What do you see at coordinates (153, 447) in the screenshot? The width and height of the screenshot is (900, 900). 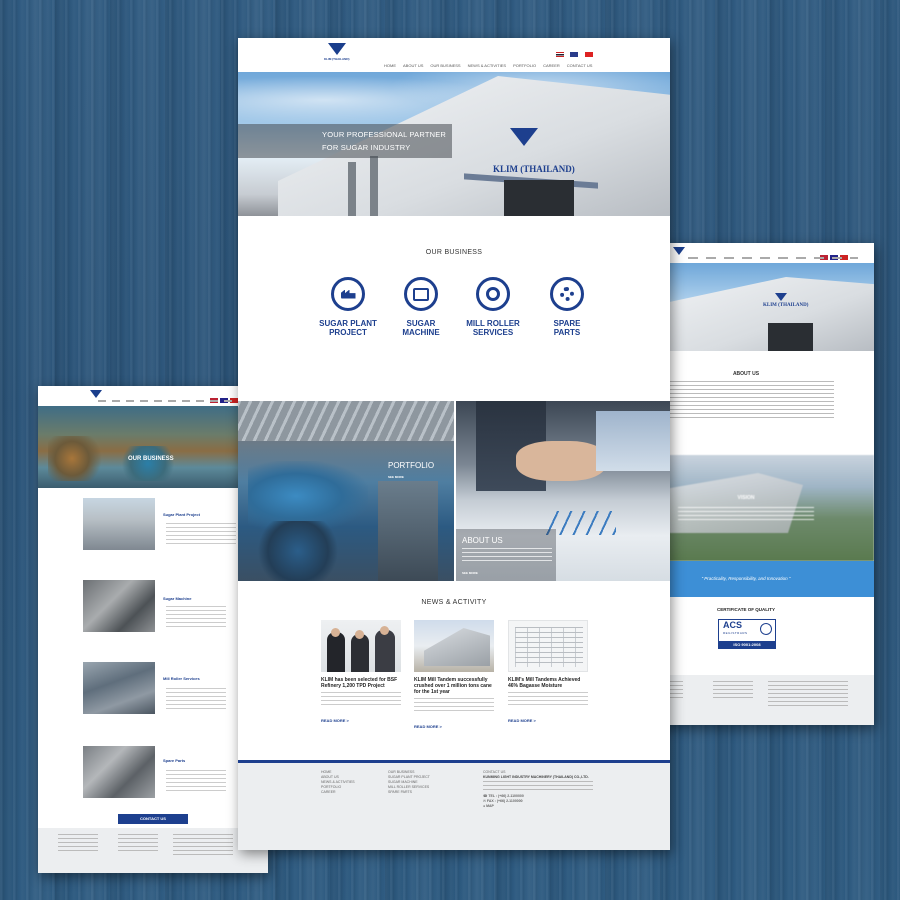 I see `left-hero: OUR BUSINESS` at bounding box center [153, 447].